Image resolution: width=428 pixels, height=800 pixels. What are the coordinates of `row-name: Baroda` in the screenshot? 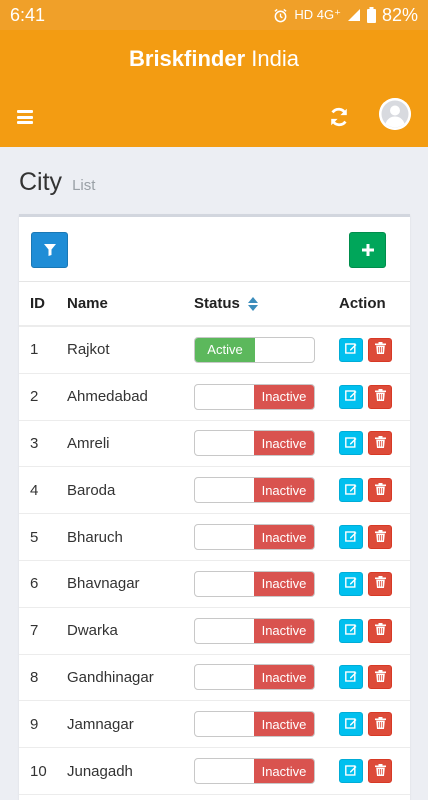 It's located at (91, 490).